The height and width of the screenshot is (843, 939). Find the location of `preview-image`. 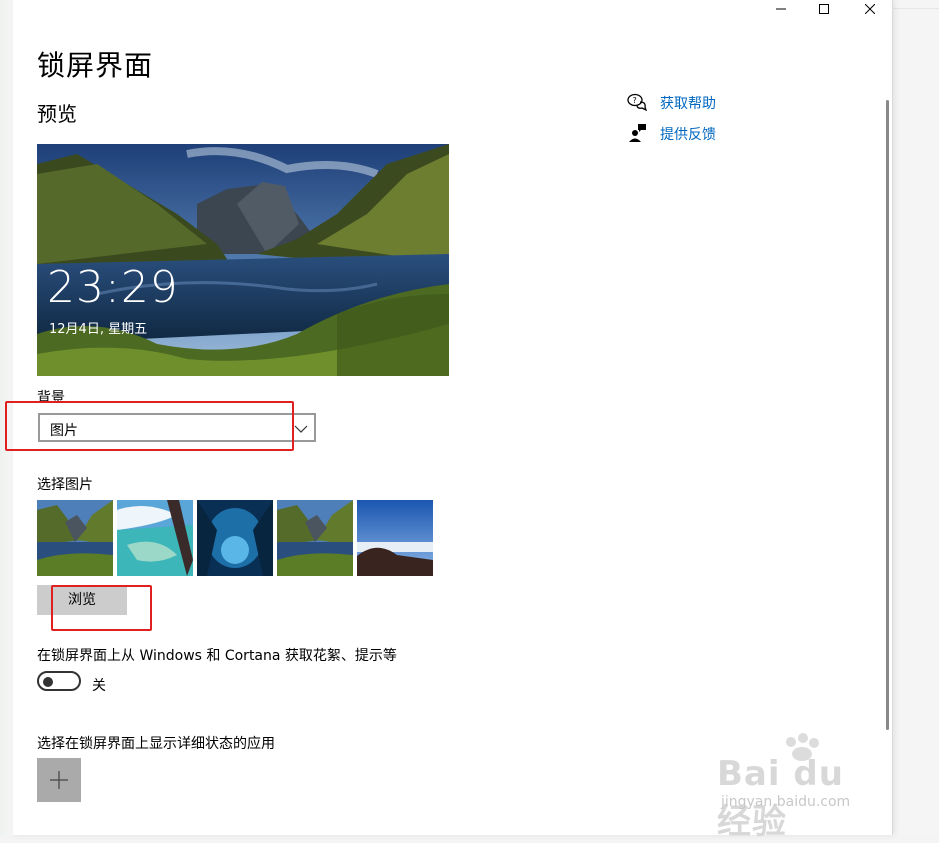

preview-image is located at coordinates (243, 260).